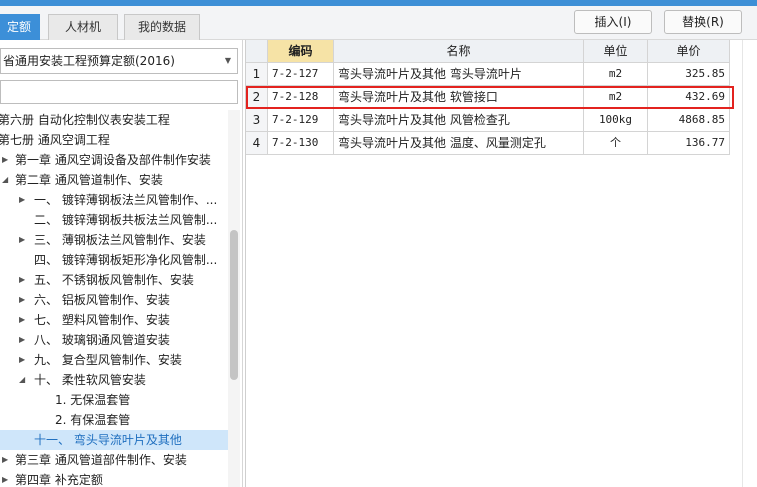 This screenshot has width=757, height=487. What do you see at coordinates (257, 74) in the screenshot?
I see `row-number: 1` at bounding box center [257, 74].